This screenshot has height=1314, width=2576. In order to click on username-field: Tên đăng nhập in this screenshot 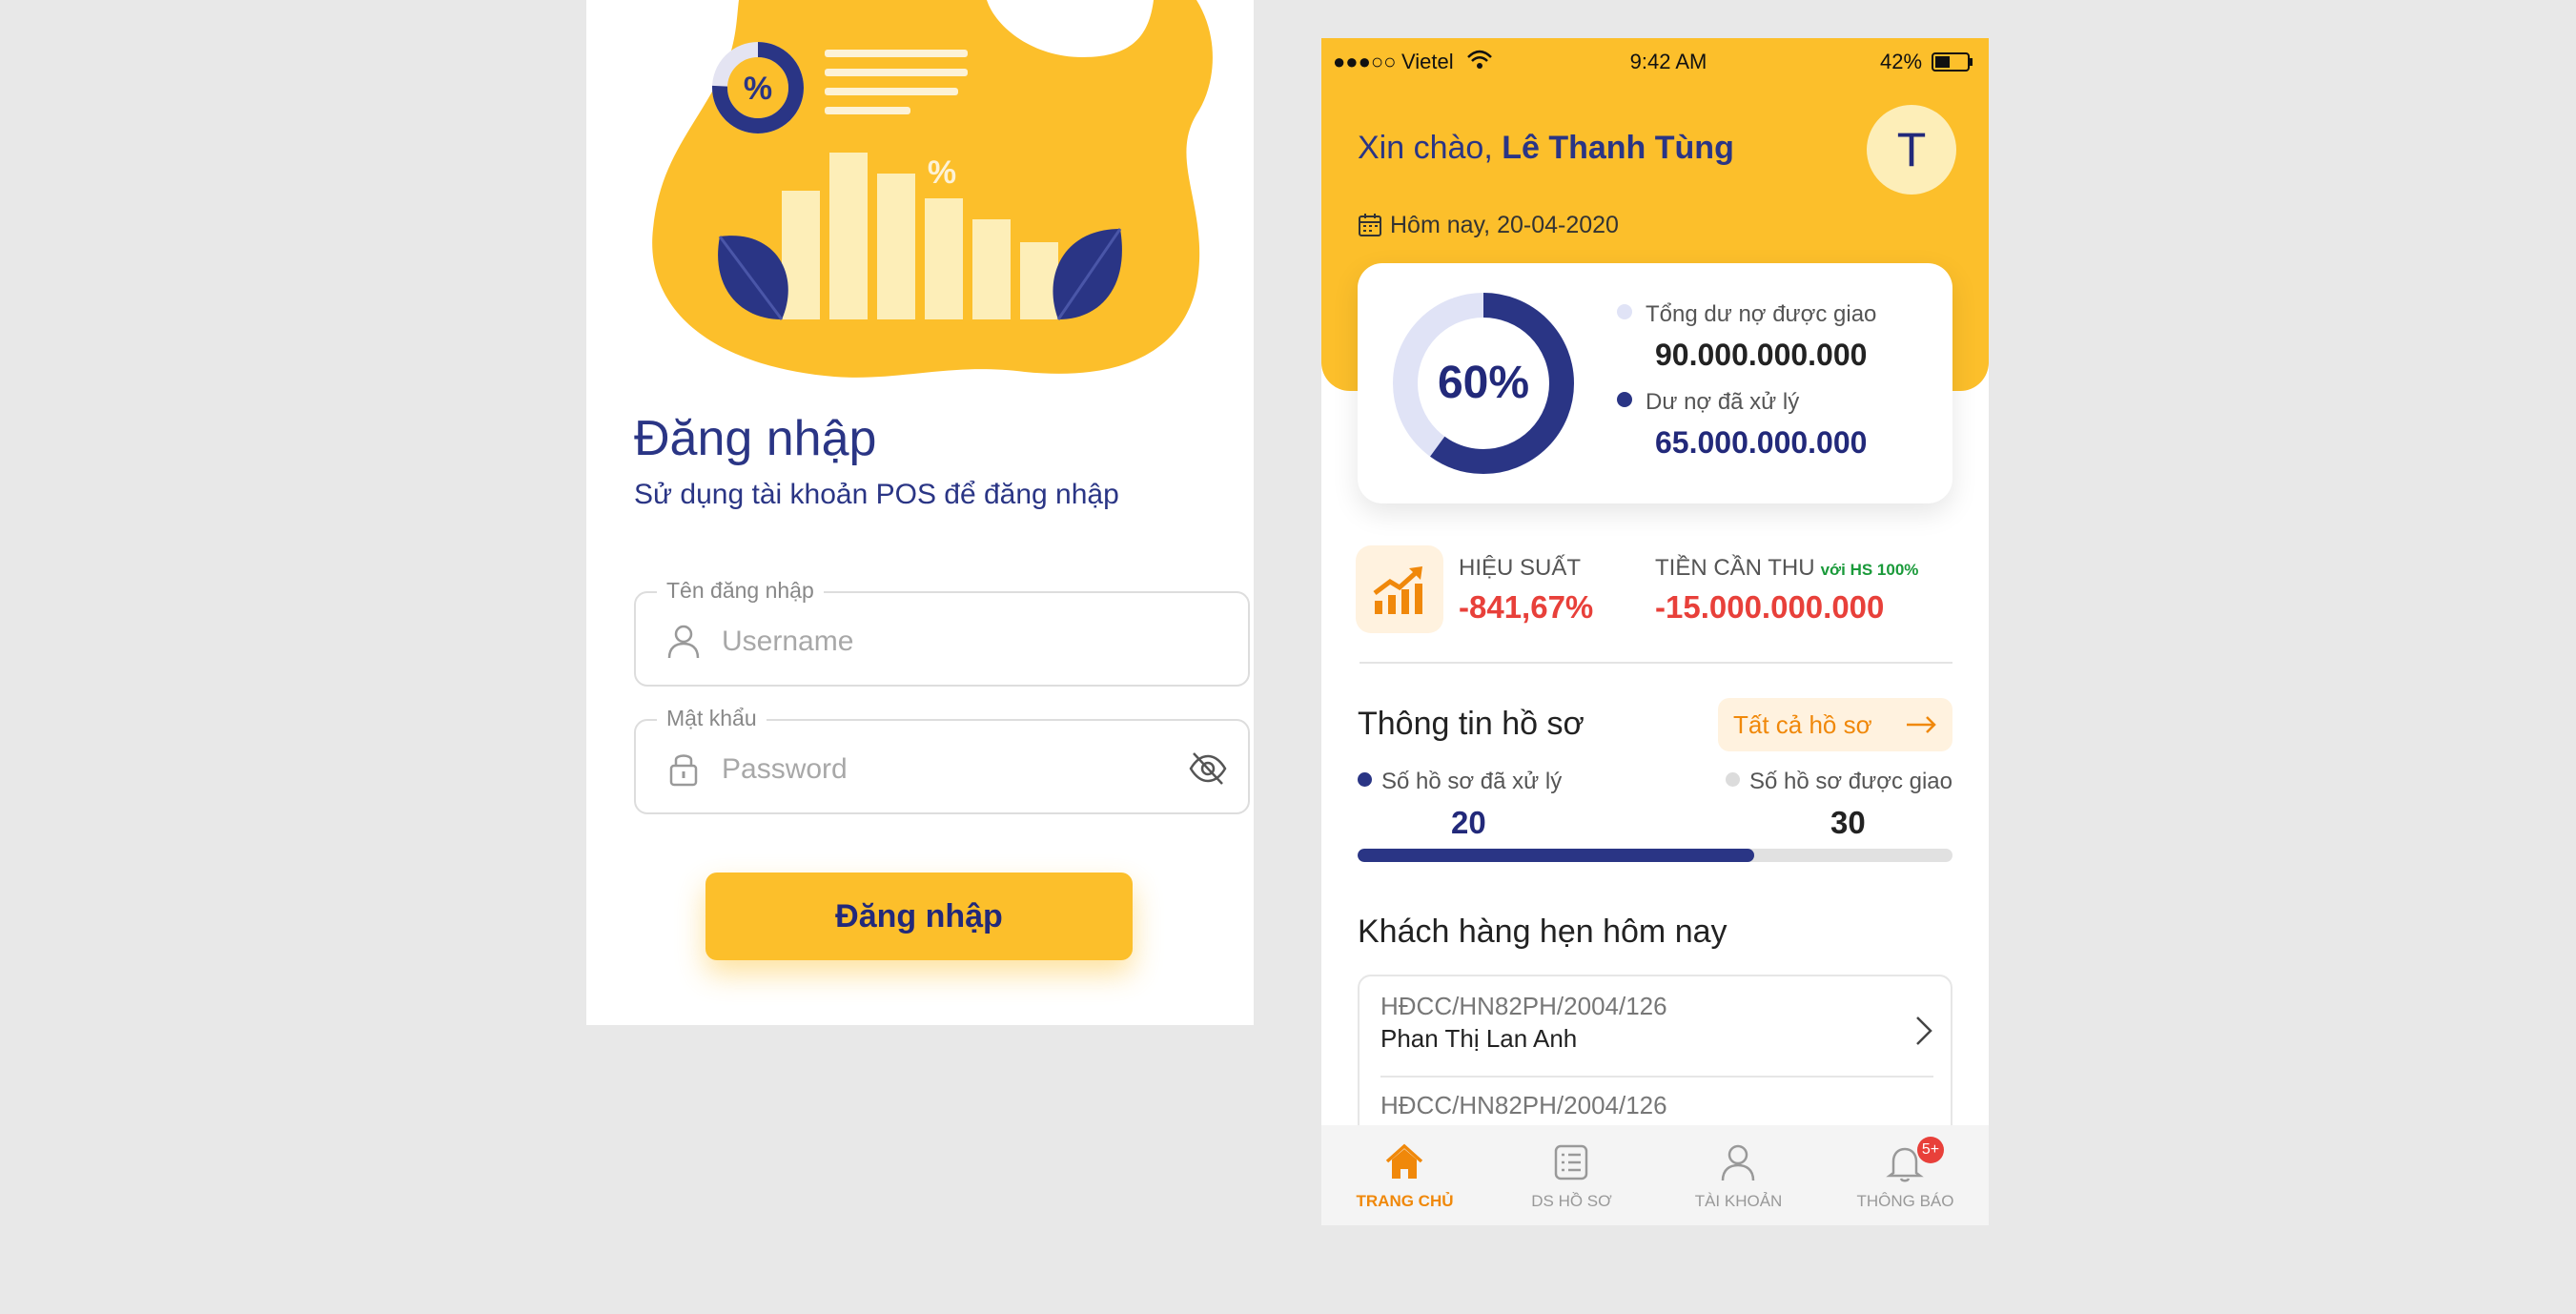, I will do `click(942, 632)`.